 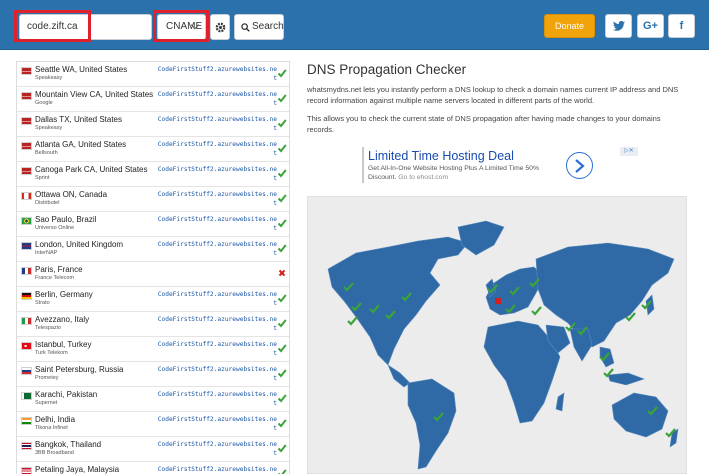 I want to click on settings-button, so click(x=220, y=27).